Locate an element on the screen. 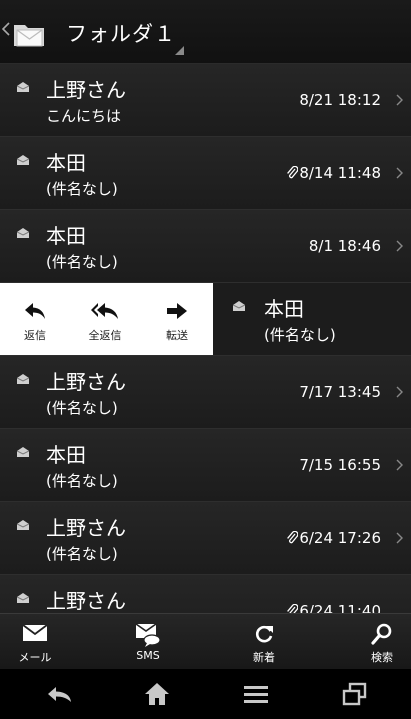 This screenshot has height=719, width=411. search-icon is located at coordinates (381, 634).